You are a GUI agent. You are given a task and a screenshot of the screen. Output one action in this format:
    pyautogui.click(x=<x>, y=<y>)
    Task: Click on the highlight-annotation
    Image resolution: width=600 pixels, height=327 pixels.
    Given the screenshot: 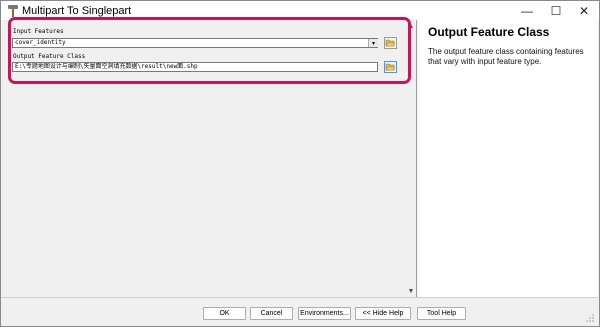 What is the action you would take?
    pyautogui.click(x=209, y=50)
    